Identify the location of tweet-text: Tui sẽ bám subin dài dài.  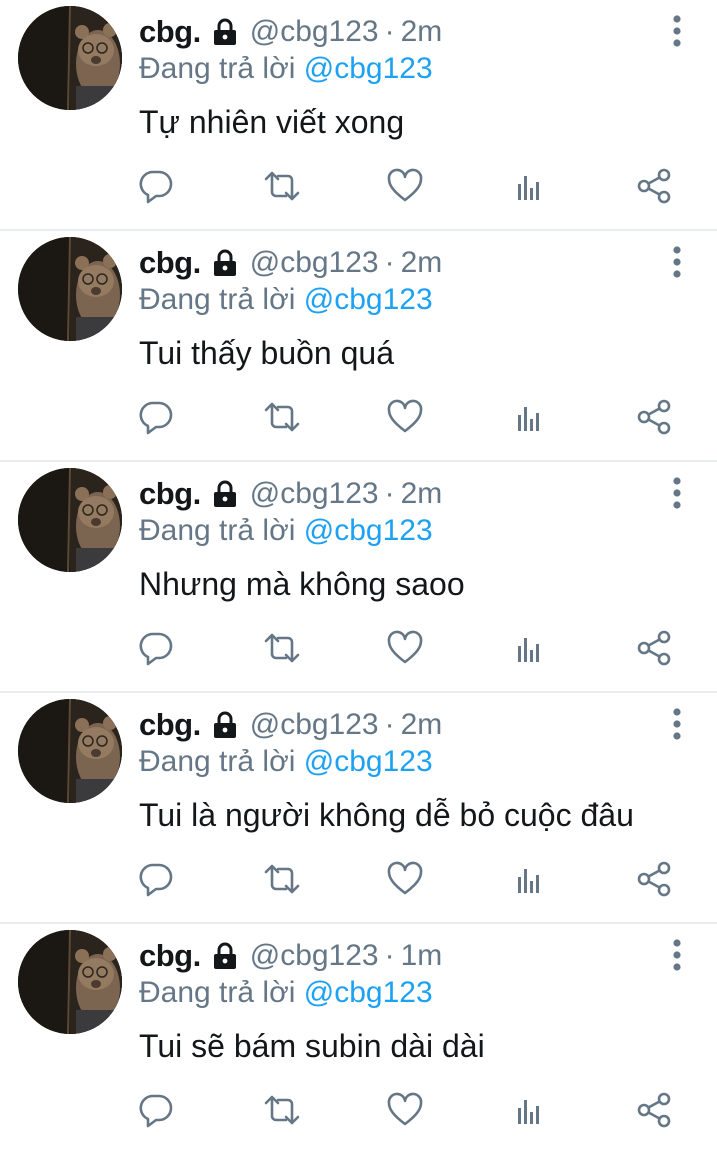
(312, 1046).